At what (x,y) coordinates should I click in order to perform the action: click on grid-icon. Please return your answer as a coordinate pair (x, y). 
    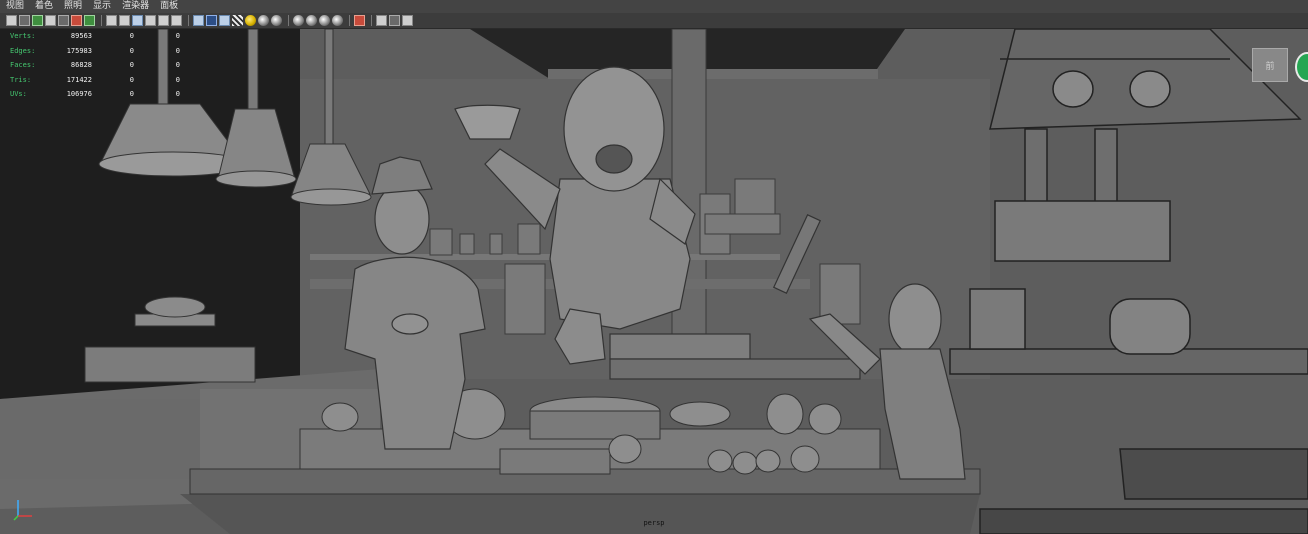
    Looking at the image, I should click on (89, 20).